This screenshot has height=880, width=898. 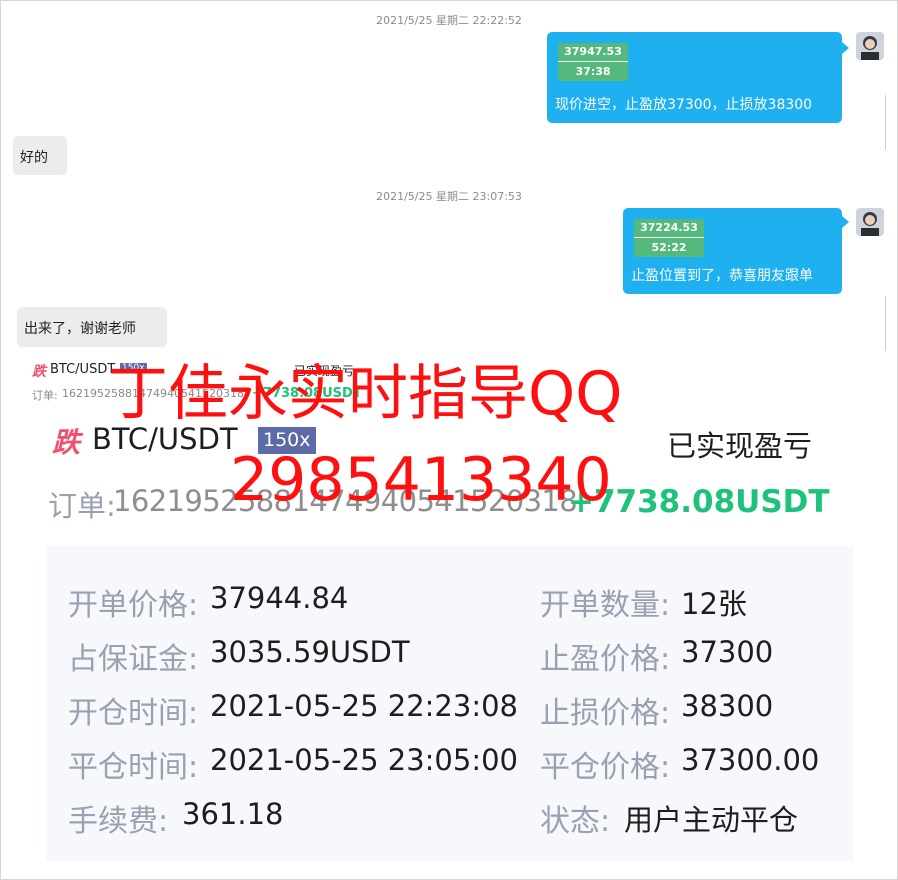 I want to click on price-thumbnail: 37224.53 52:22, so click(x=669, y=238).